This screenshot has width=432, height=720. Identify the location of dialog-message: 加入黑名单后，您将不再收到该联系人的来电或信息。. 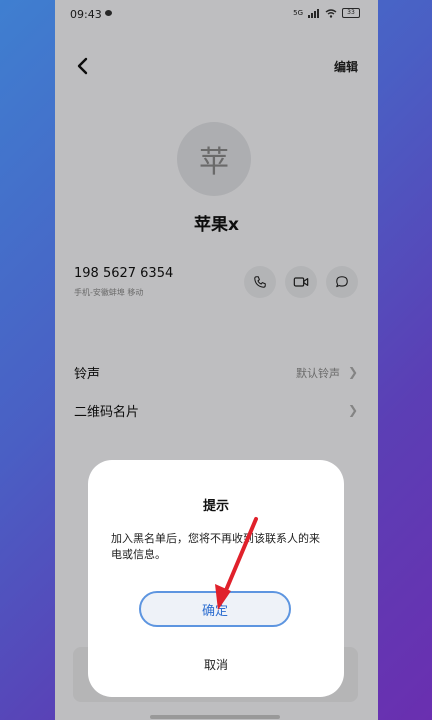
(215, 546).